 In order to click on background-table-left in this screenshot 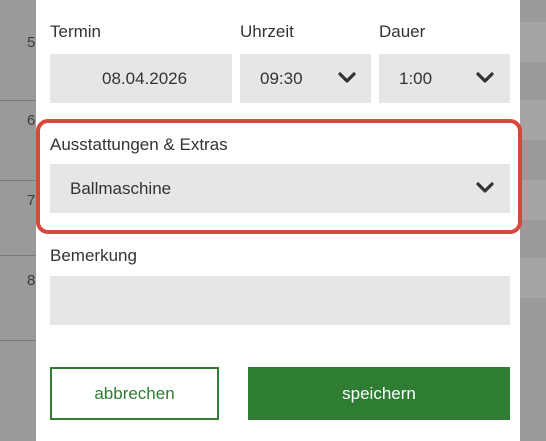, I will do `click(18, 220)`.